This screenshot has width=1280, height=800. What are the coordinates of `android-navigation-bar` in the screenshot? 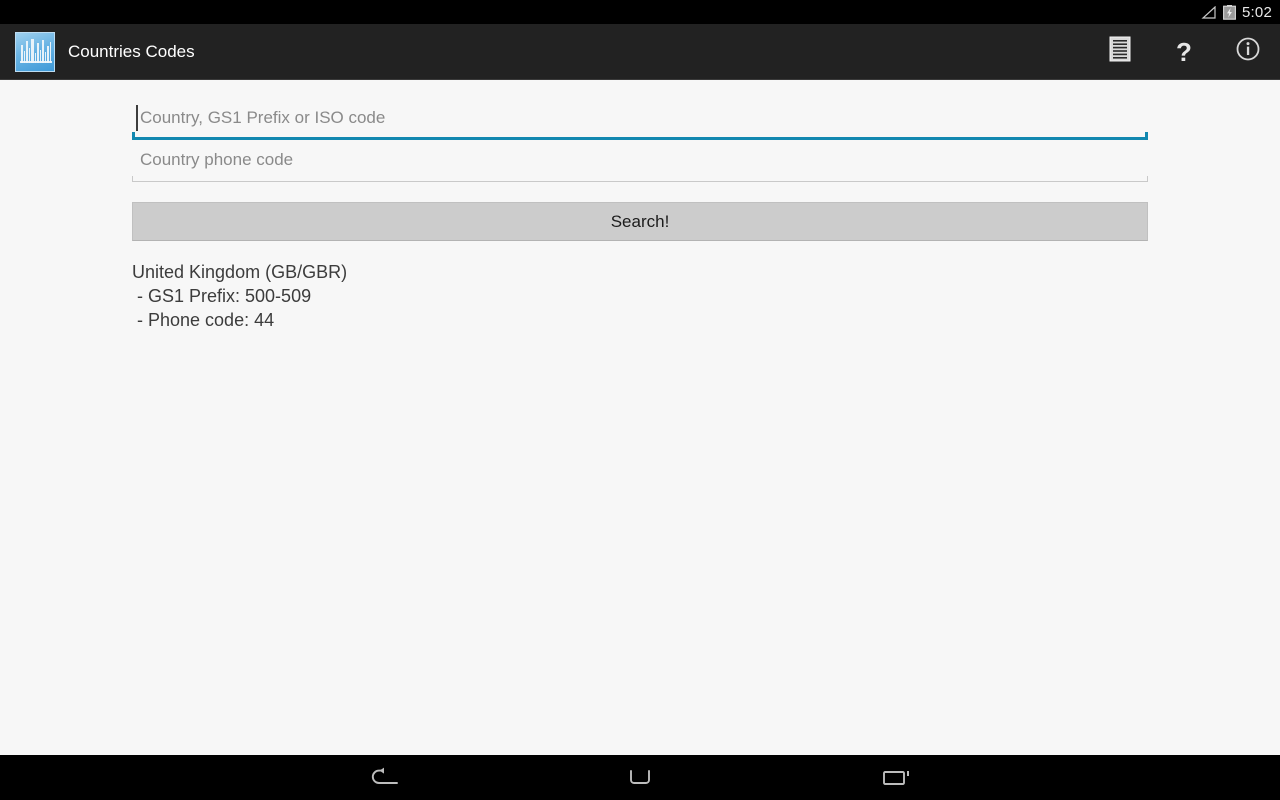 It's located at (640, 777).